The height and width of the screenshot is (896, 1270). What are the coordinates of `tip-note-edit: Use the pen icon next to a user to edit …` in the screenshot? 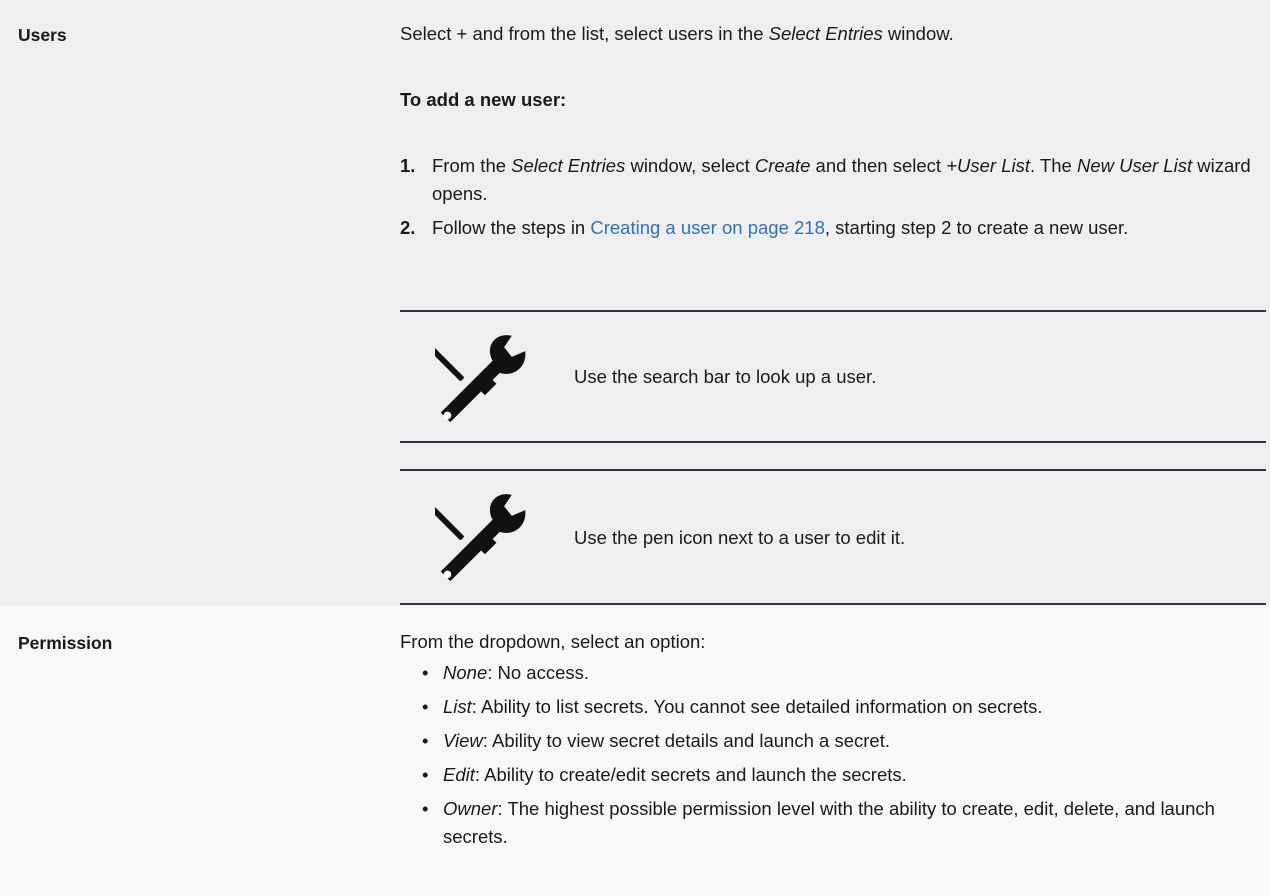 It's located at (833, 537).